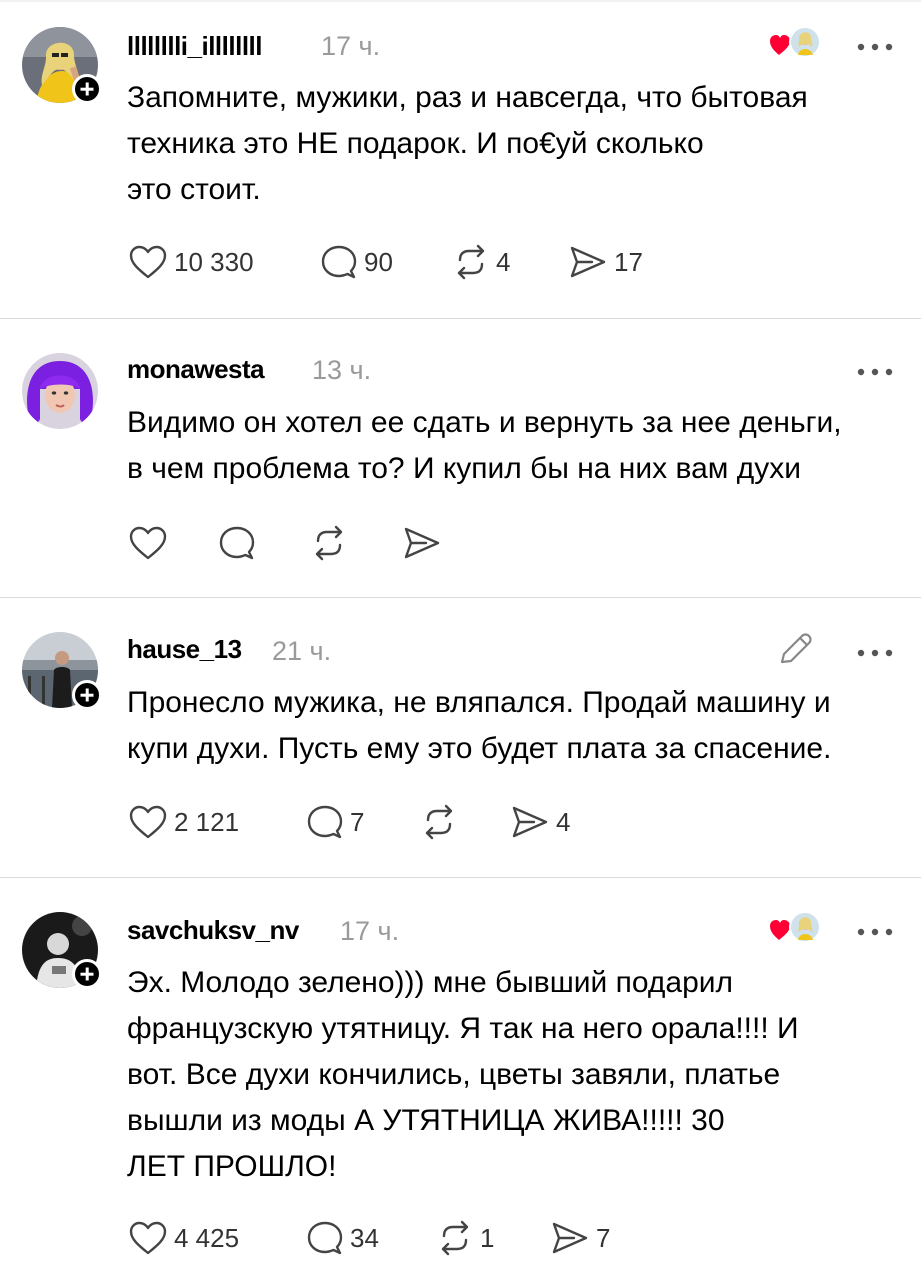 This screenshot has width=921, height=1280. I want to click on post-time: 13 ч., so click(341, 370).